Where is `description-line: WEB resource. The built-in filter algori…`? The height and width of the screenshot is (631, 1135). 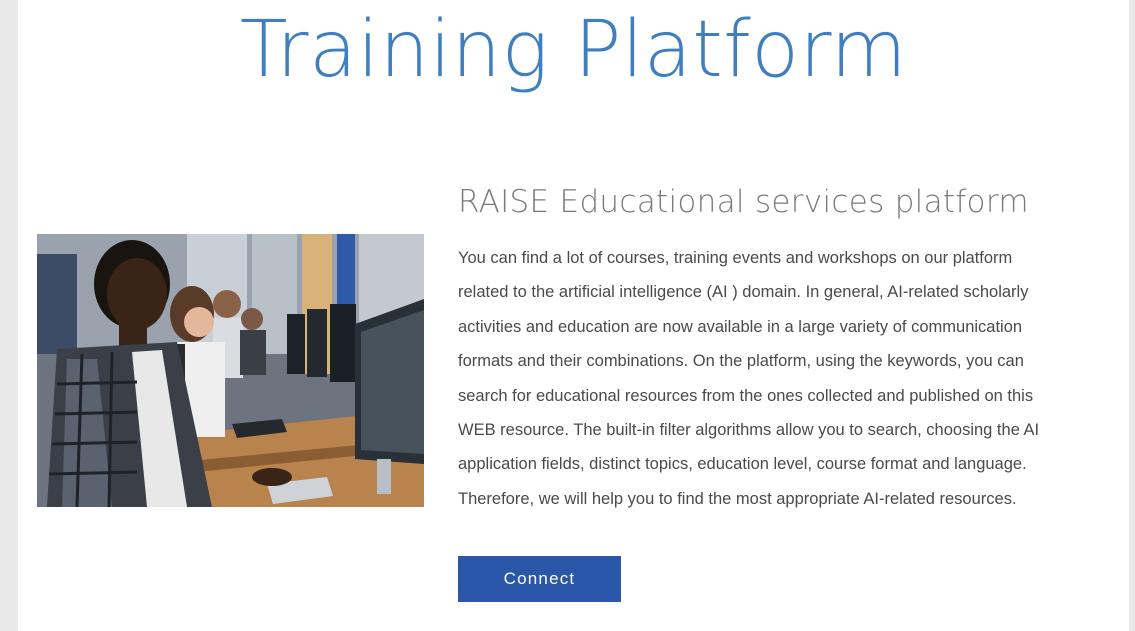 description-line: WEB resource. The built-in filter algori… is located at coordinates (749, 430).